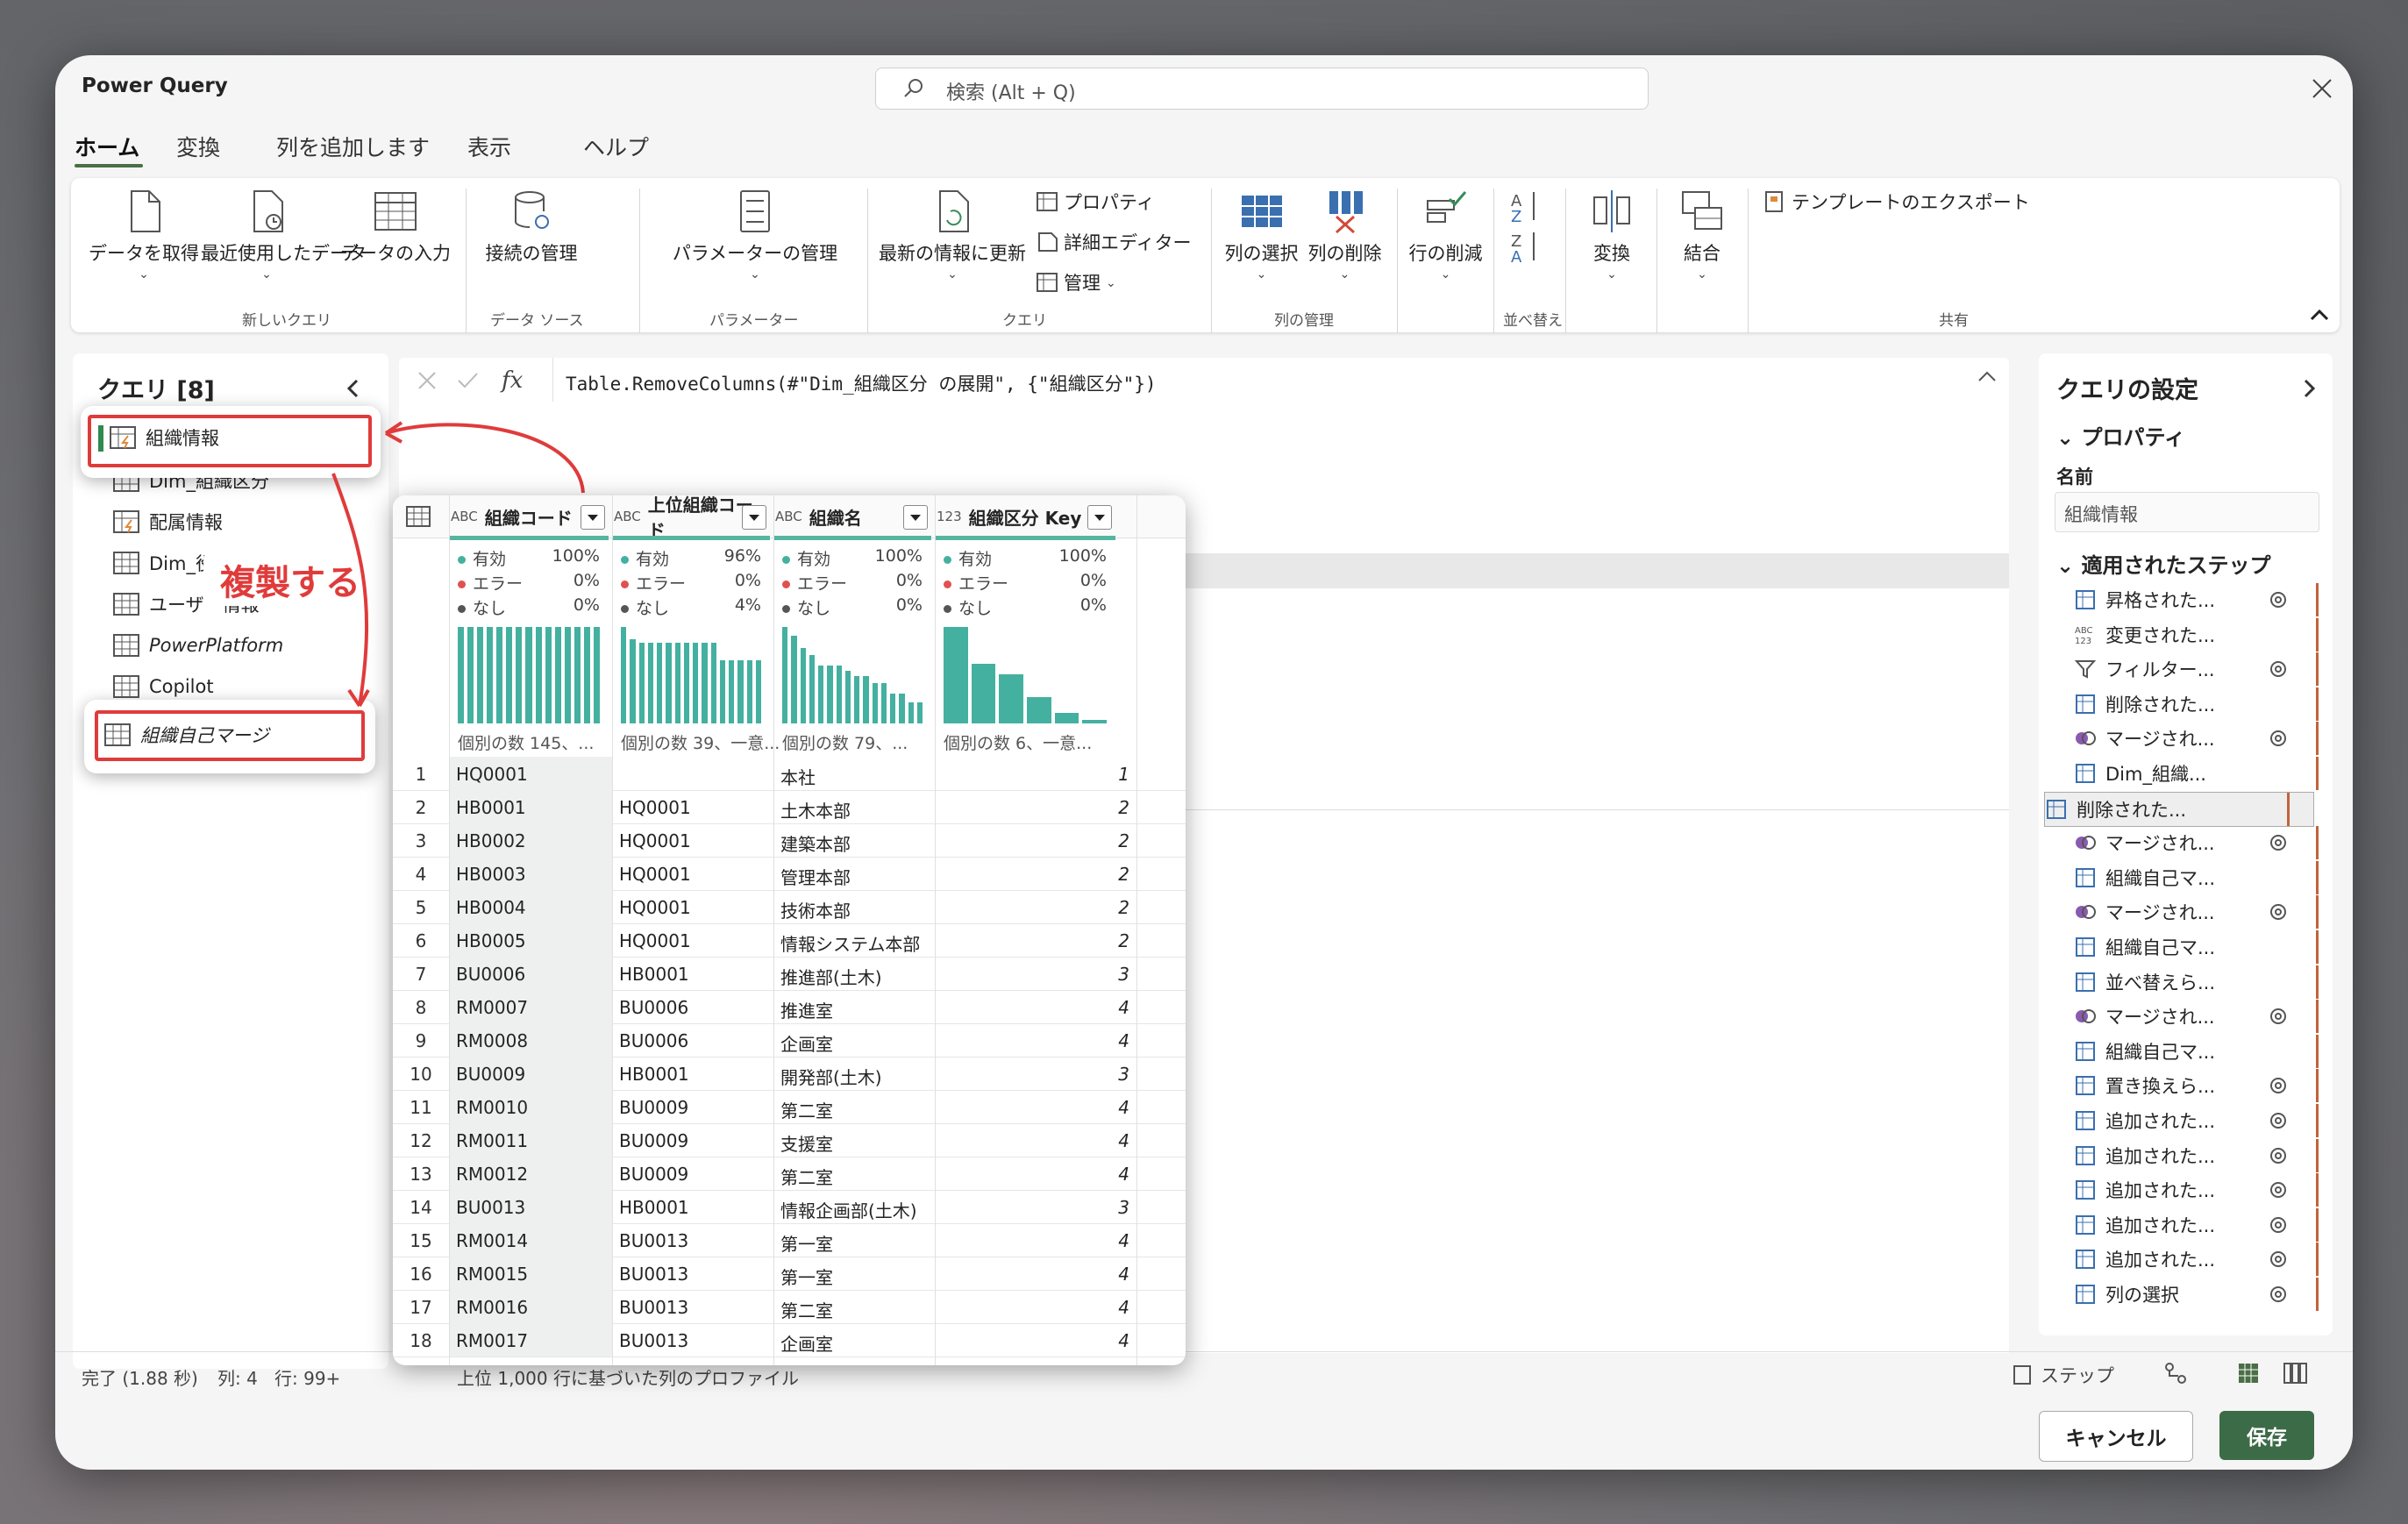 The image size is (2408, 1524). What do you see at coordinates (789, 874) in the screenshot?
I see `table-row: 4 HB0003 HQ0001 管理本部 2` at bounding box center [789, 874].